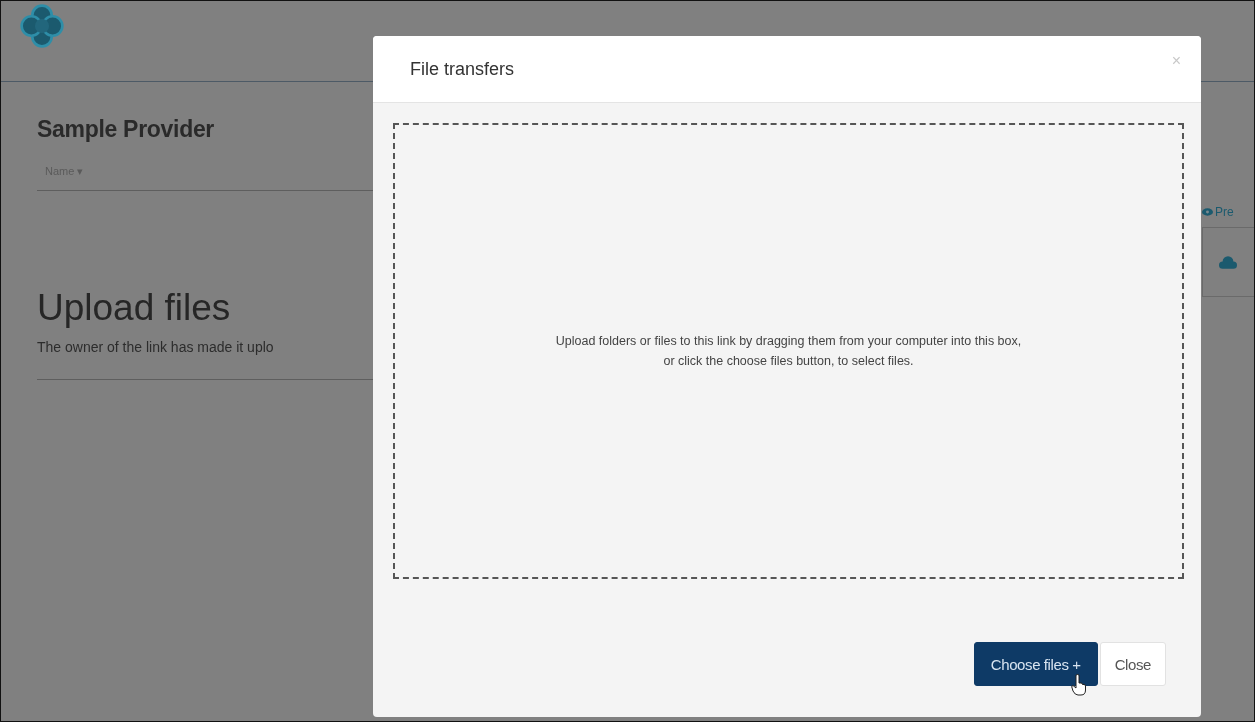  Describe the element at coordinates (462, 69) in the screenshot. I see `dialog-title: File transfers` at that location.